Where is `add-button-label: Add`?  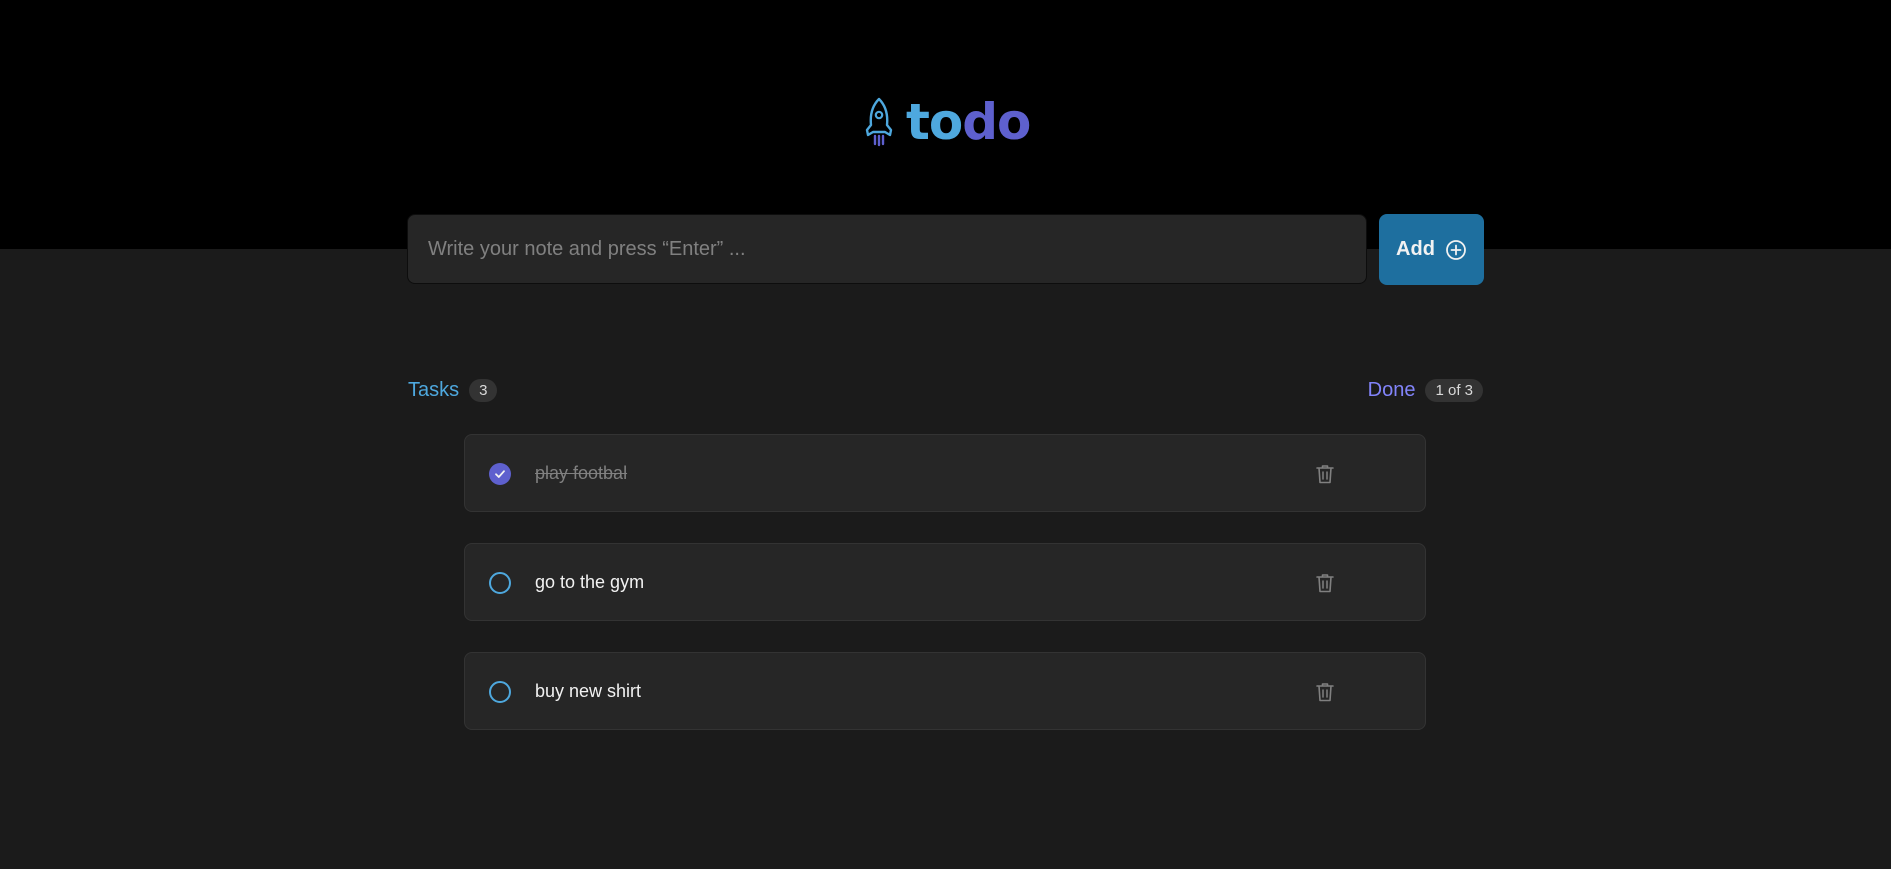
add-button-label: Add is located at coordinates (1415, 249).